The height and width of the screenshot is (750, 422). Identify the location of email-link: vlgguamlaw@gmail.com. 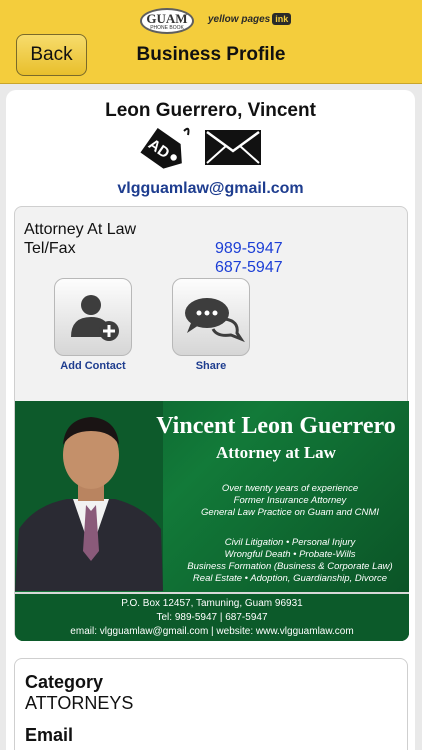
(210, 189).